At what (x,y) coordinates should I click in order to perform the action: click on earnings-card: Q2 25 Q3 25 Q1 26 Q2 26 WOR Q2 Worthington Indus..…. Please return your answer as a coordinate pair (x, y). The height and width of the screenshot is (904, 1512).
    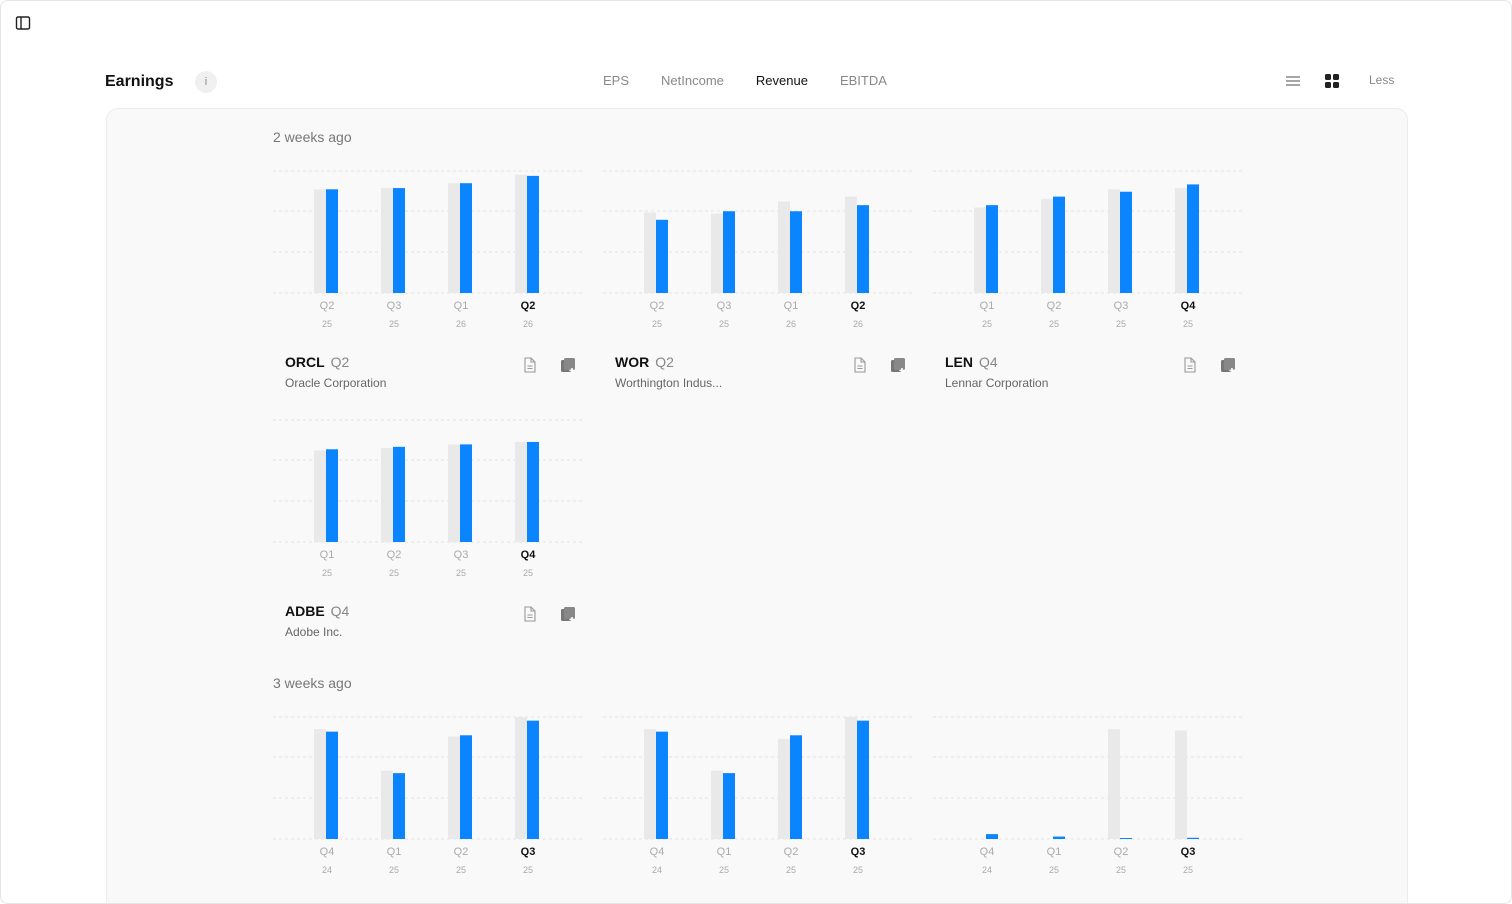
    Looking at the image, I should click on (758, 284).